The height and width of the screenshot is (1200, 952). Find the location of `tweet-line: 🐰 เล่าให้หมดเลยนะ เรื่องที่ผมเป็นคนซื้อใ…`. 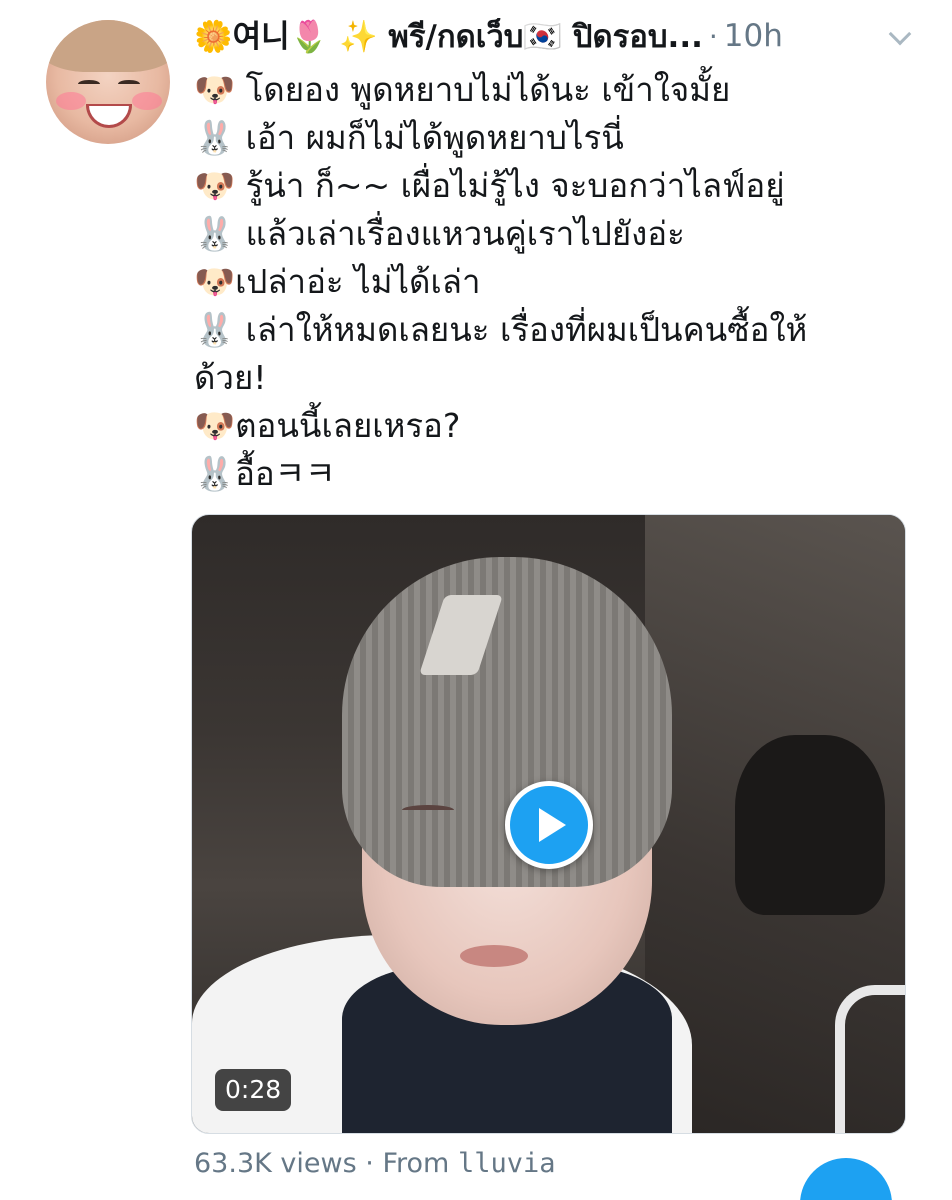

tweet-line: 🐰 เล่าให้หมดเลยนะ เรื่องที่ผมเป็นคนซื้อใ… is located at coordinates (501, 329).